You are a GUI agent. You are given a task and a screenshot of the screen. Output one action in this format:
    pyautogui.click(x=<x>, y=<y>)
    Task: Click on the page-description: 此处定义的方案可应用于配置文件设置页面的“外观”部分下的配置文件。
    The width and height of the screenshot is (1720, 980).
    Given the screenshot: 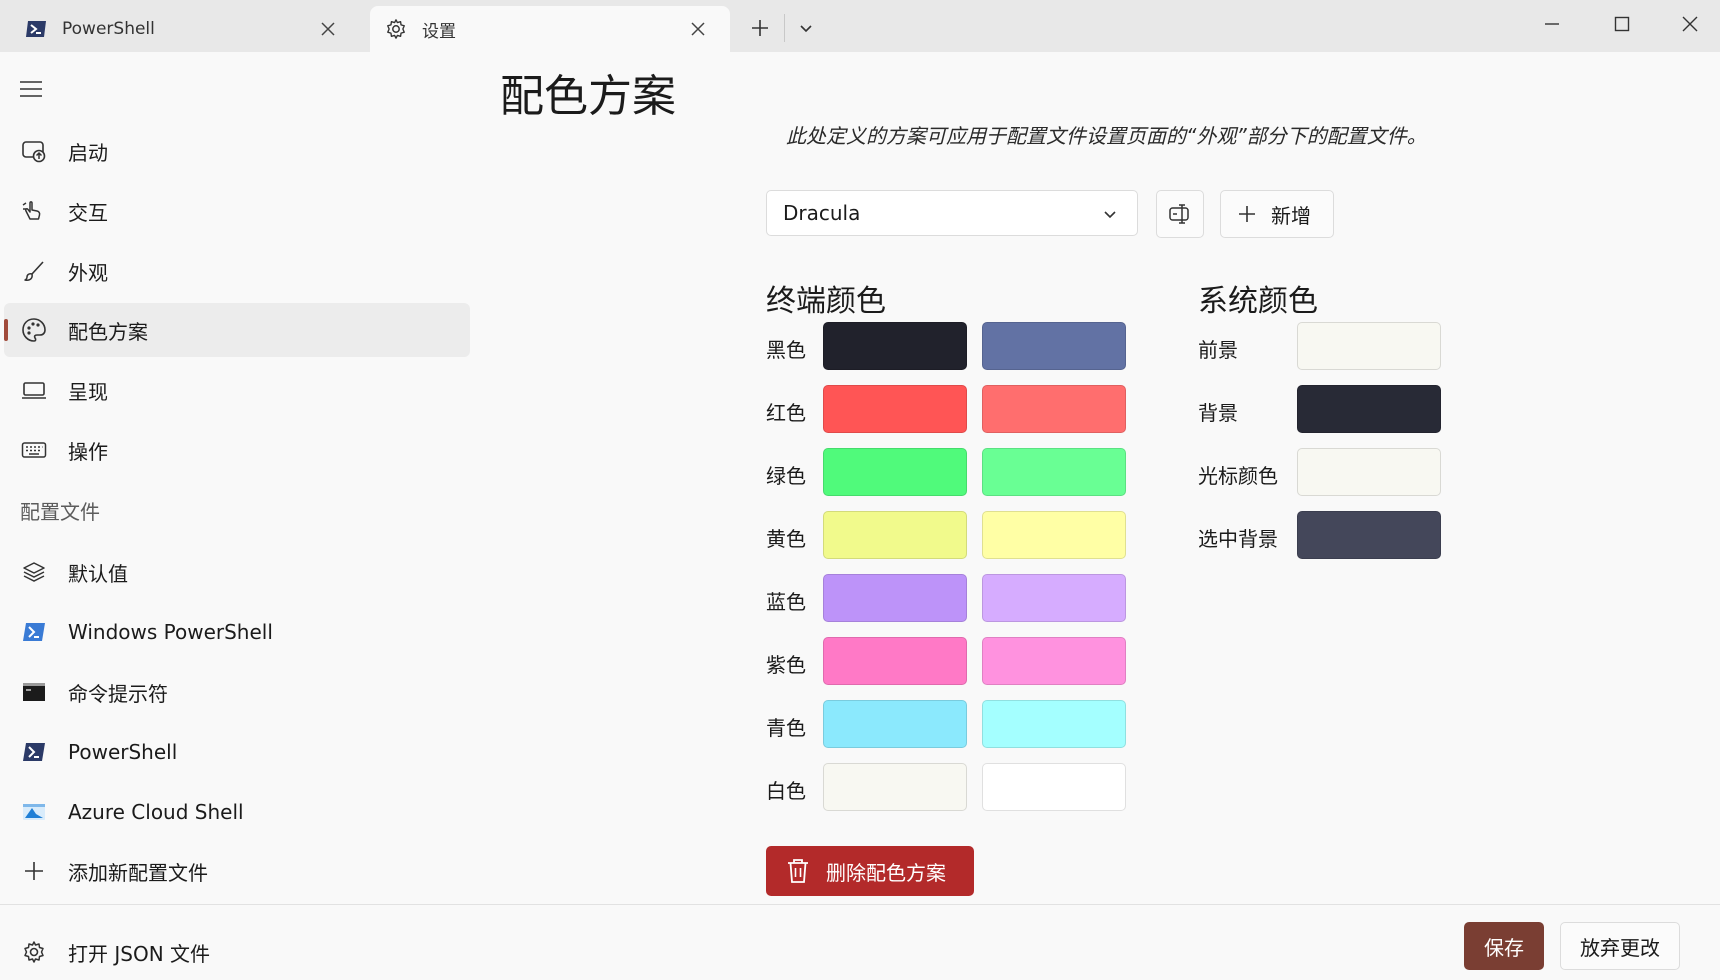 What is the action you would take?
    pyautogui.click(x=1106, y=136)
    